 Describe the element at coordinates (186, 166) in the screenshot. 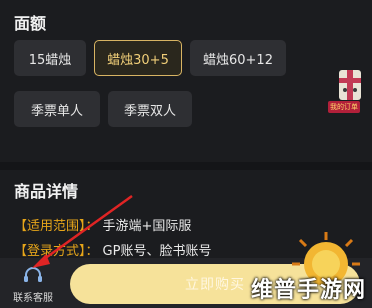

I see `section-divider` at that location.